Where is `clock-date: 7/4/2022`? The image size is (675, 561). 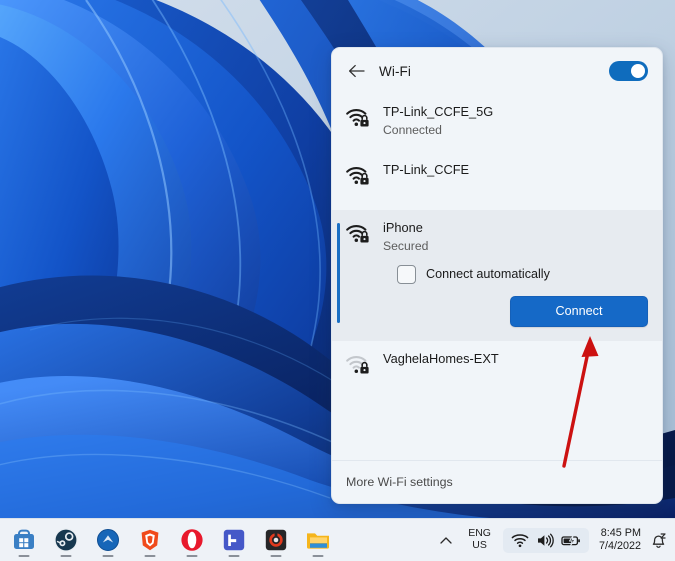
clock-date: 7/4/2022 is located at coordinates (619, 546).